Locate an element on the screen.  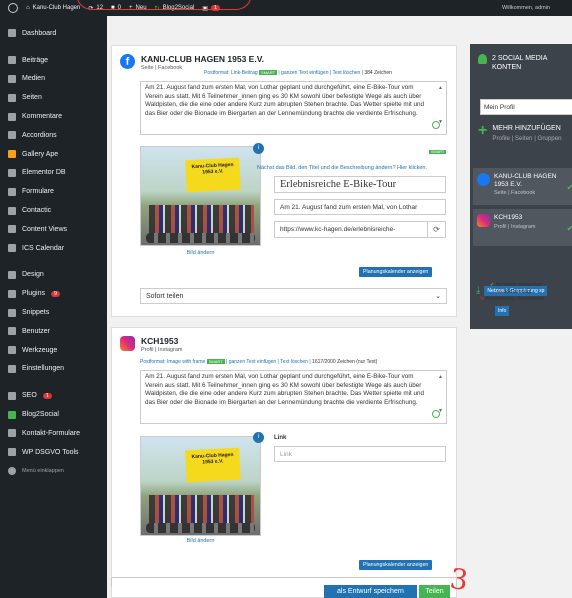
sidebar-item-dashboard: Dashboard is located at coordinates (53, 33).